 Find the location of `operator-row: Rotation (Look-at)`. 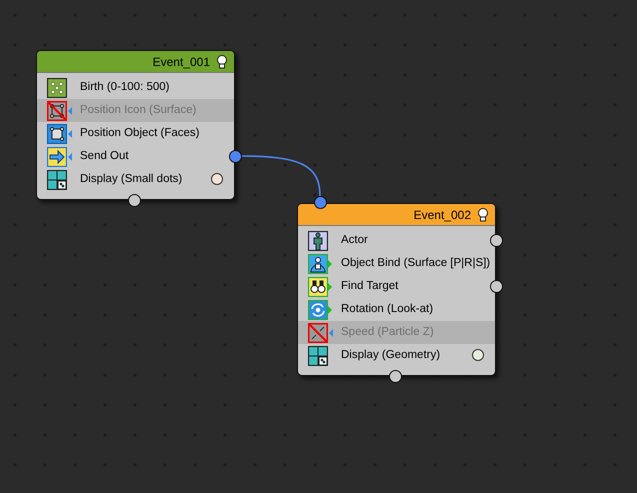

operator-row: Rotation (Look-at) is located at coordinates (396, 309).